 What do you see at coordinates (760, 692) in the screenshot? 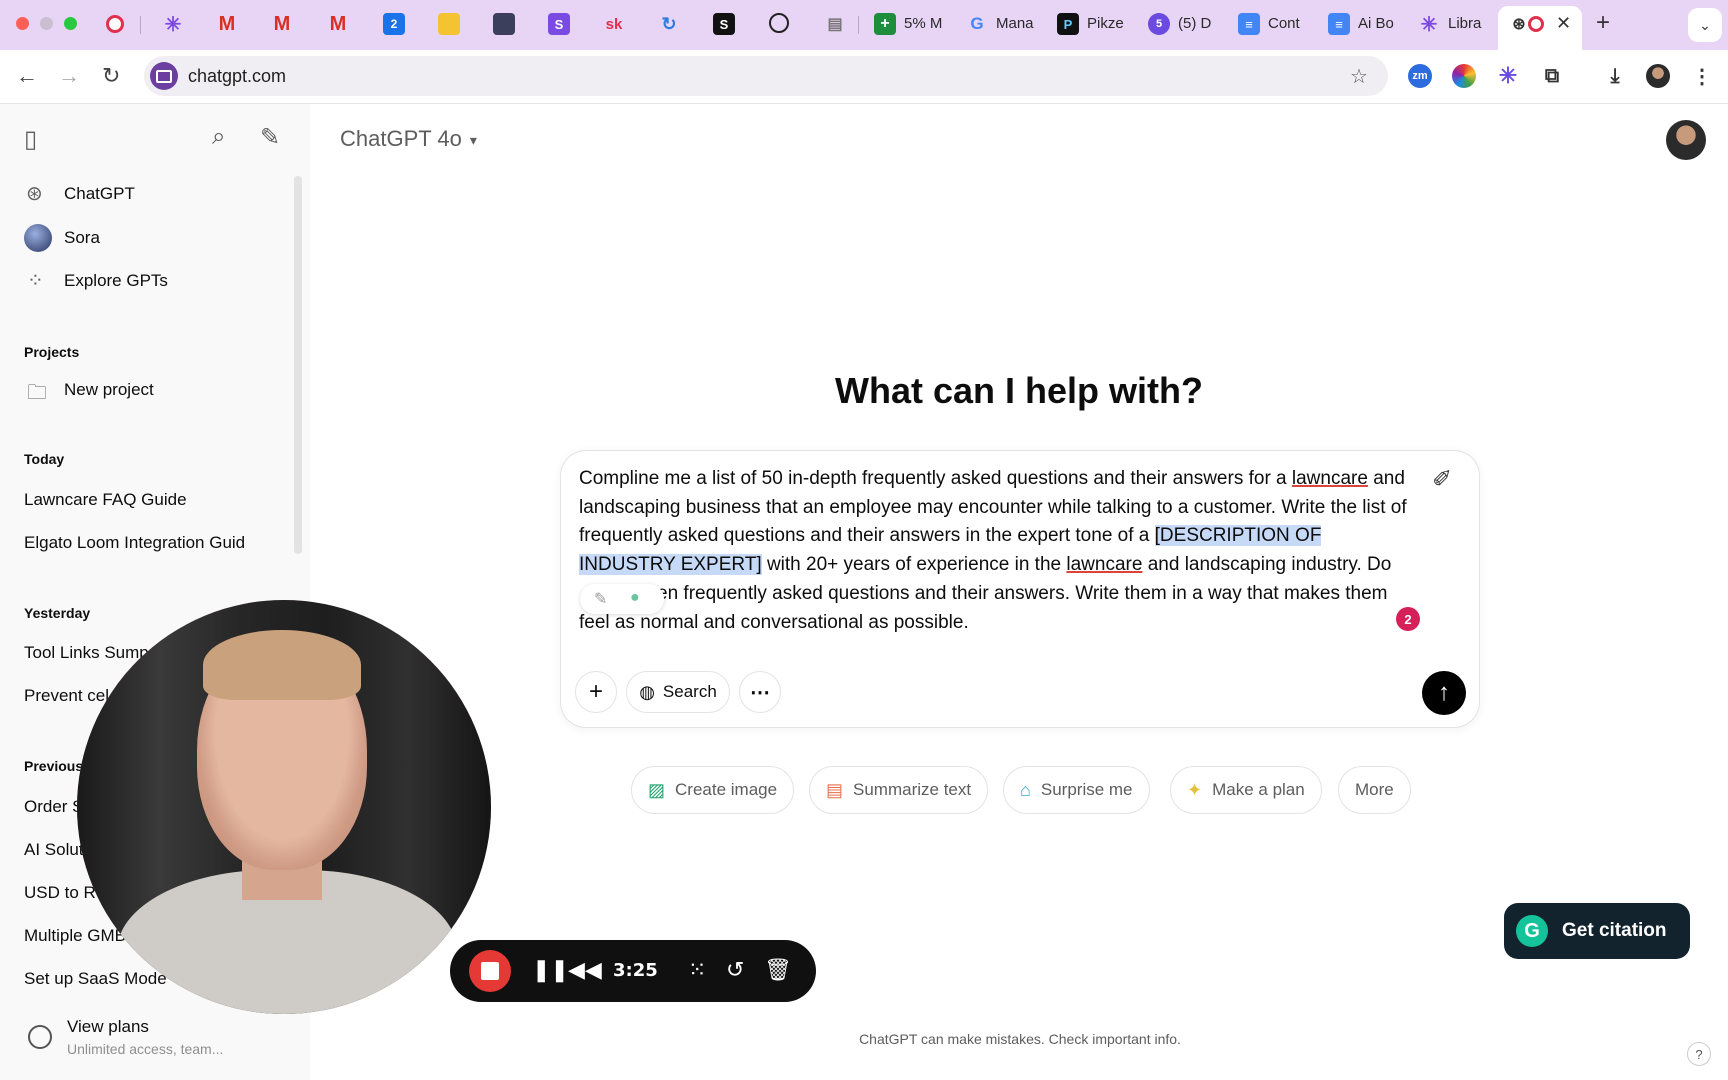
I see `more-tools-button: ⋯` at bounding box center [760, 692].